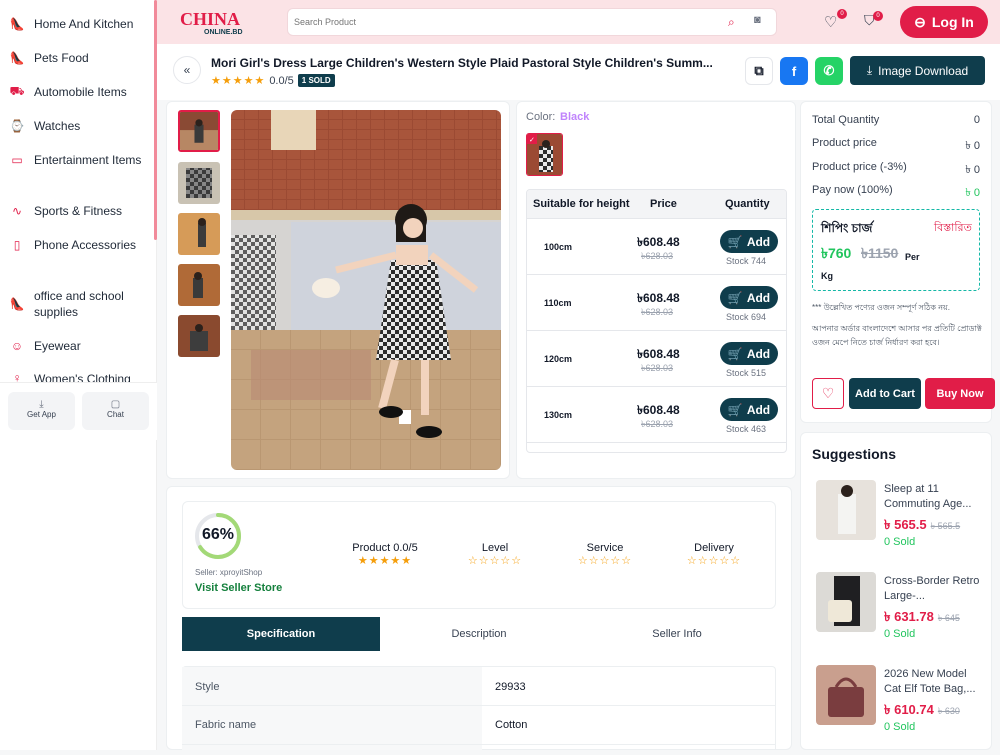 The image size is (1000, 755). What do you see at coordinates (495, 554) in the screenshot?
I see `metric-level: Level ☆☆☆☆☆` at bounding box center [495, 554].